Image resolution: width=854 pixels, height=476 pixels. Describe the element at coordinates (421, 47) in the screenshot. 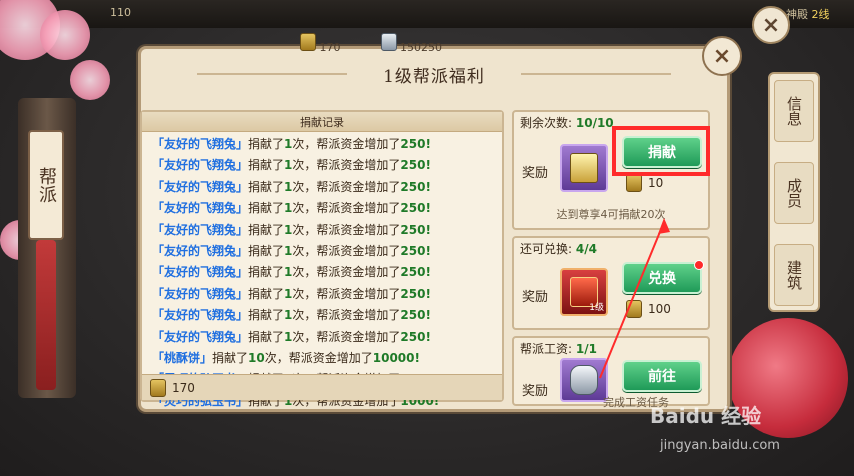

I see `silver-value: 150250` at that location.